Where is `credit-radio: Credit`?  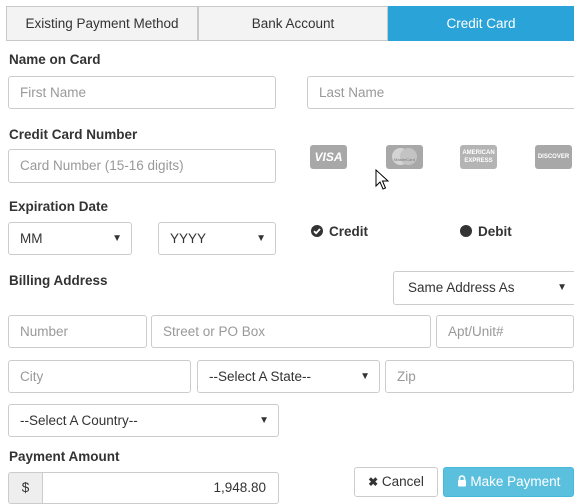 credit-radio: Credit is located at coordinates (339, 231).